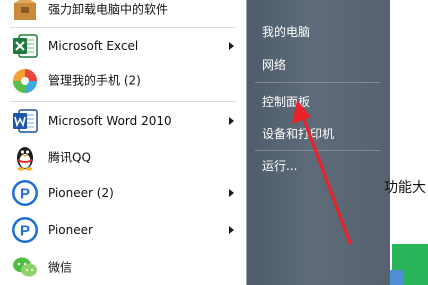  I want to click on background-document-text: 功能大, so click(405, 188).